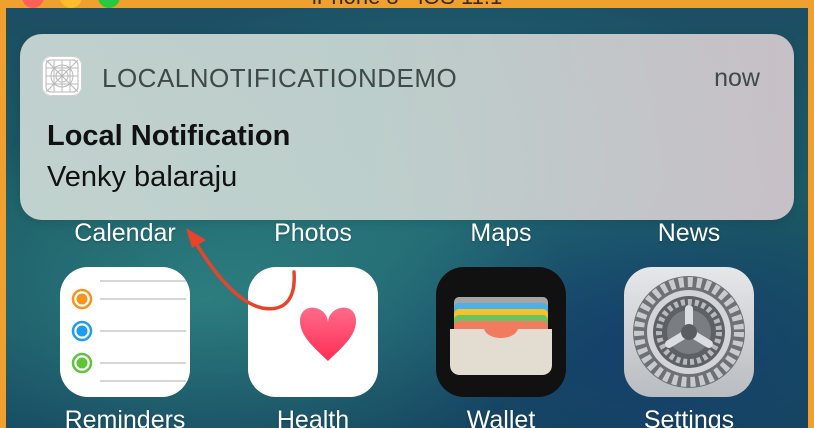 Image resolution: width=814 pixels, height=428 pixels. I want to click on app-label-health: Health, so click(313, 417).